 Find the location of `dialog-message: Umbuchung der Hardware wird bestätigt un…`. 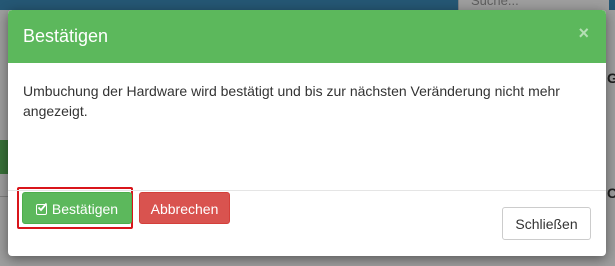

dialog-message: Umbuchung der Hardware wird bestätigt un… is located at coordinates (291, 101).